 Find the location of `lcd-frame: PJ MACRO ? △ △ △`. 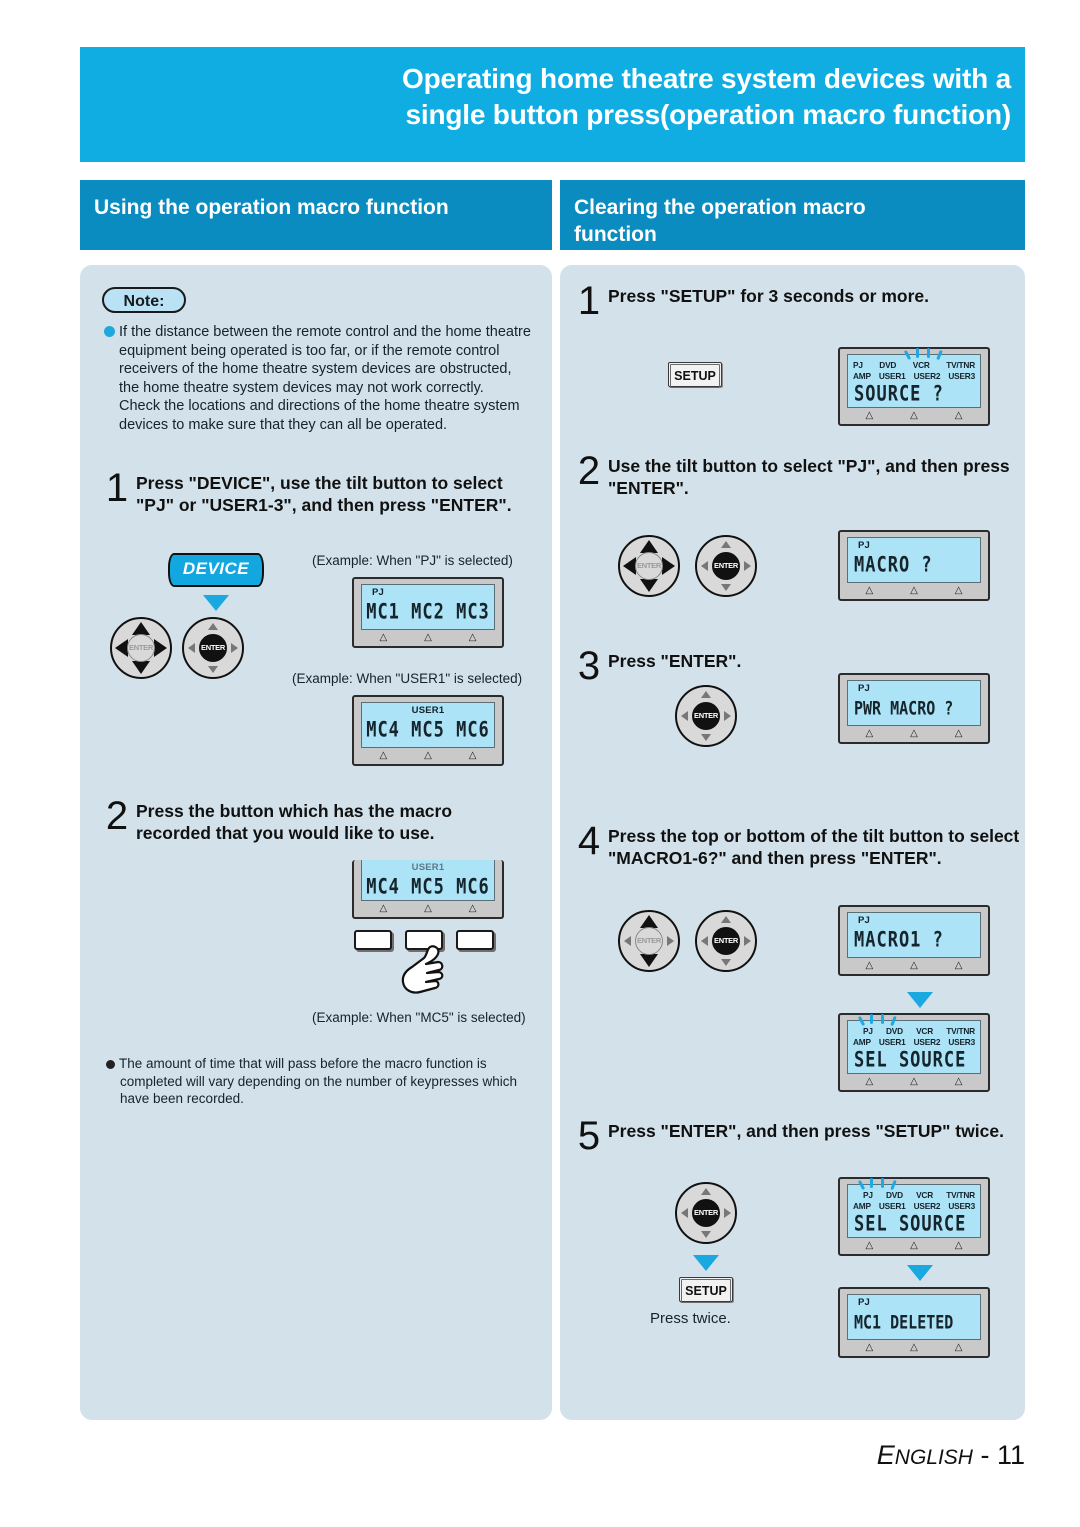

lcd-frame: PJ MACRO ? △ △ △ is located at coordinates (914, 565).